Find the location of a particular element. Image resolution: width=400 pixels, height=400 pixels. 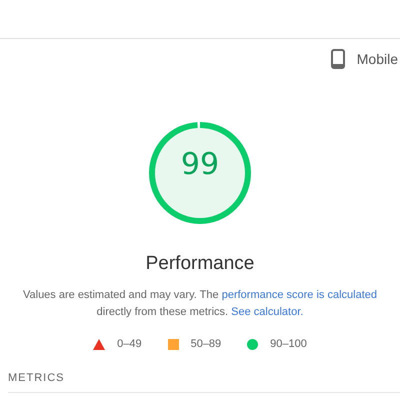

description-text: Values are estimated and may vary. The performance score is calculated directly from these metrics. See calculator. is located at coordinates (199, 304).